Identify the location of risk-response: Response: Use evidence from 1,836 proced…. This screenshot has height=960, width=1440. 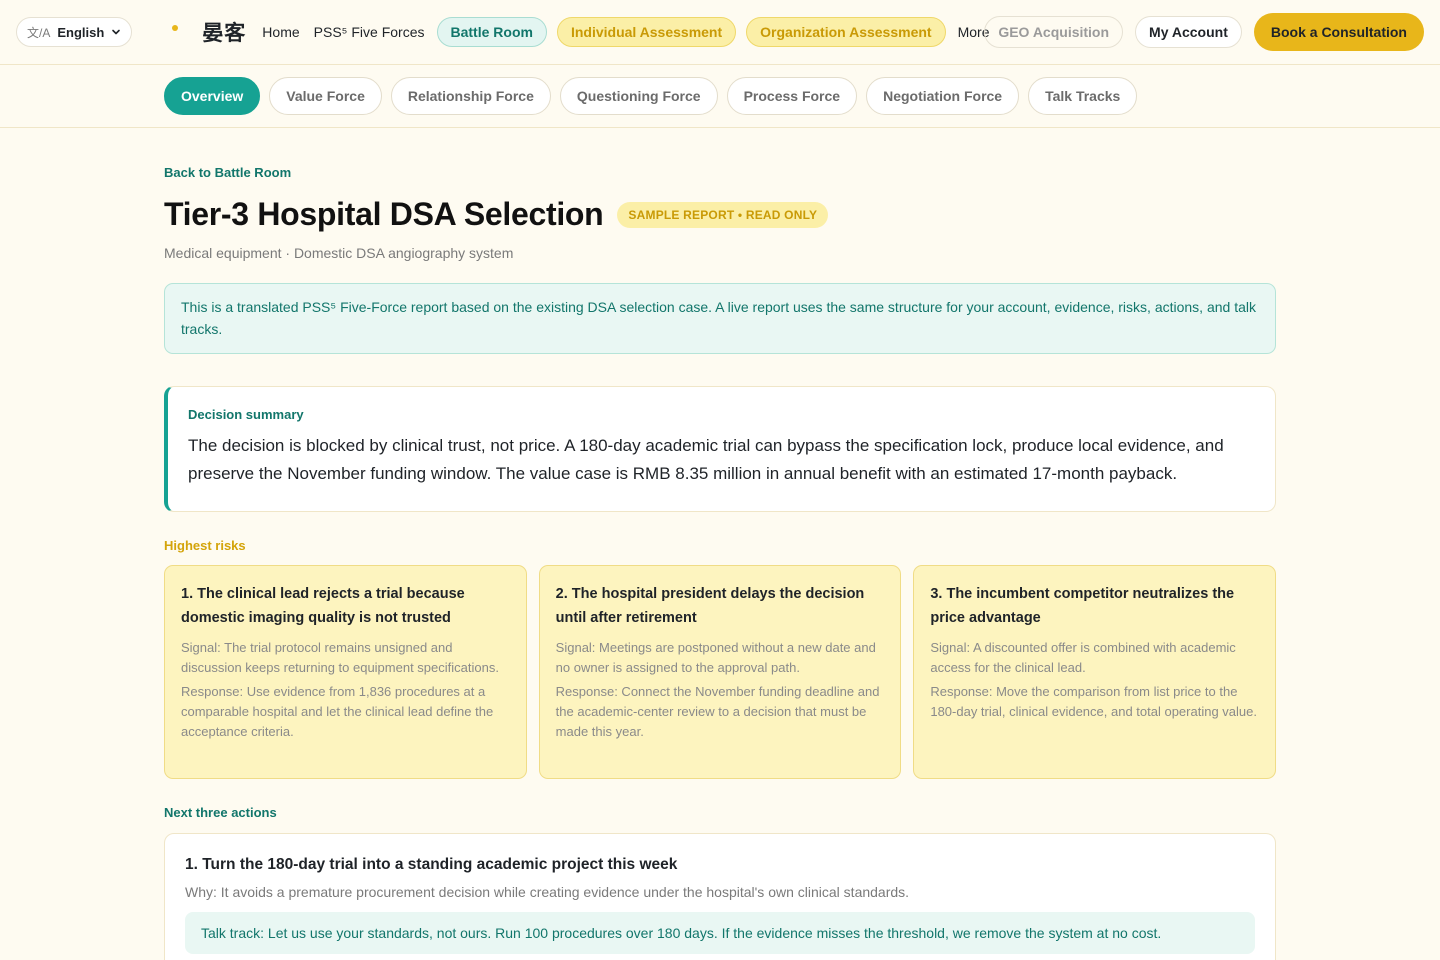
(337, 711).